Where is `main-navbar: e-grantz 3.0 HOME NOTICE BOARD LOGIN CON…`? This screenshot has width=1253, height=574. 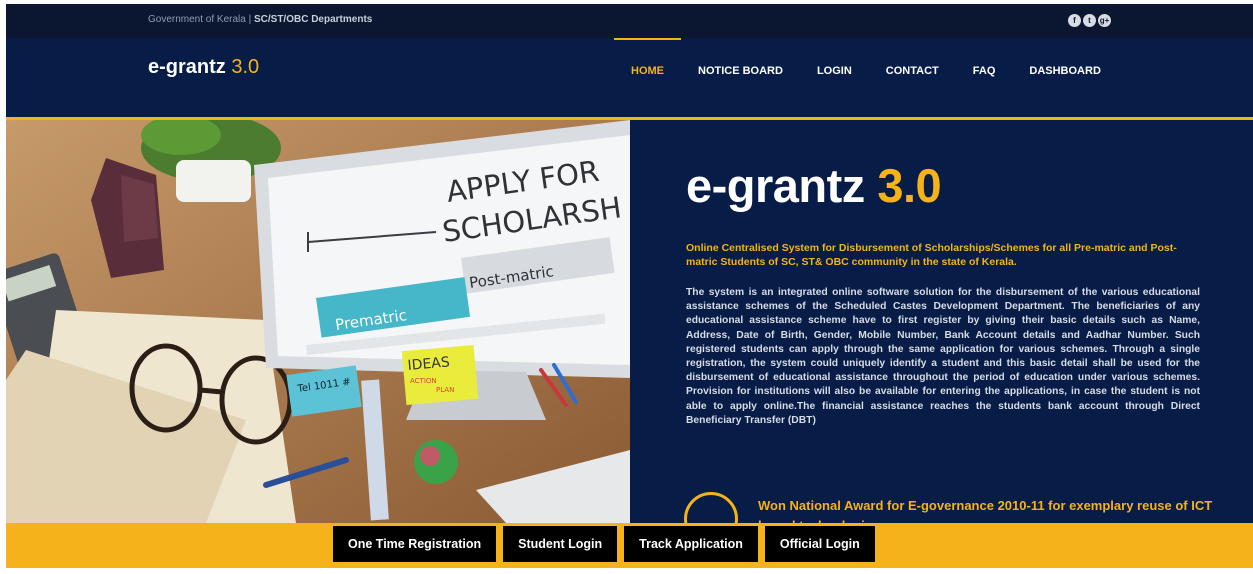
main-navbar: e-grantz 3.0 HOME NOTICE BOARD LOGIN CON… is located at coordinates (629, 77).